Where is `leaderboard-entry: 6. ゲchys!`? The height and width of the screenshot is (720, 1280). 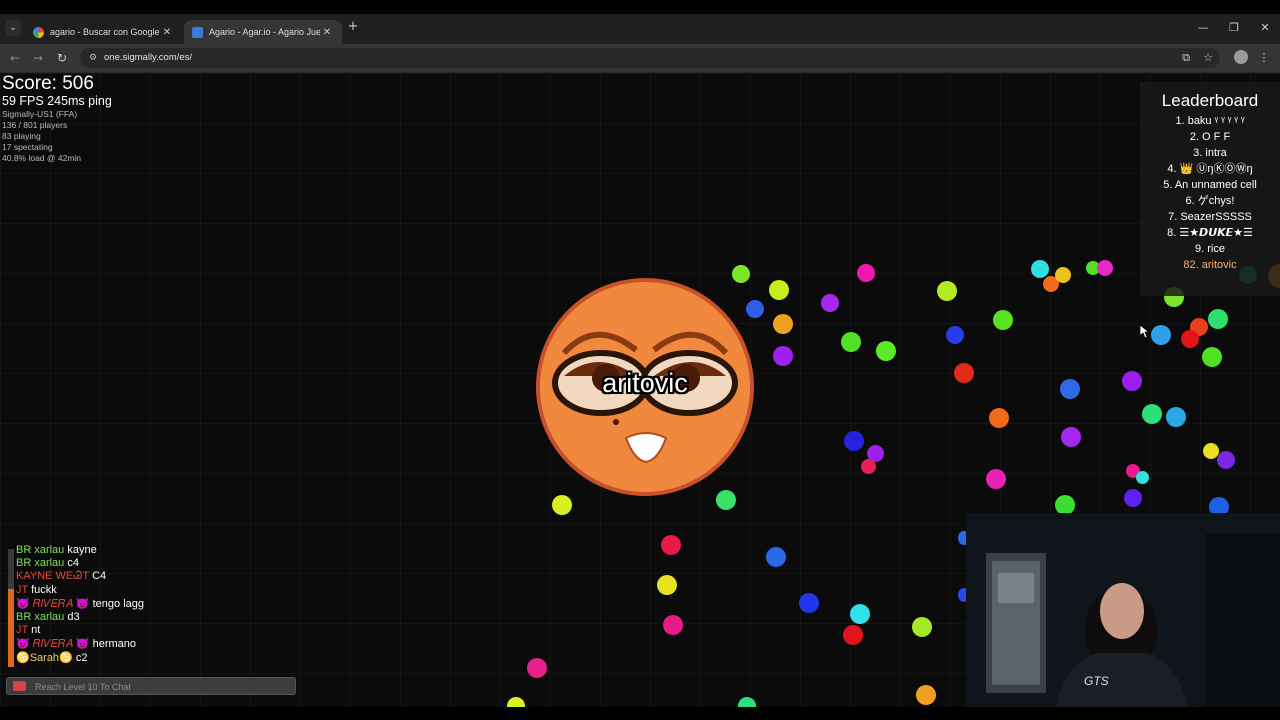
leaderboard-entry: 6. ゲchys! is located at coordinates (1210, 201).